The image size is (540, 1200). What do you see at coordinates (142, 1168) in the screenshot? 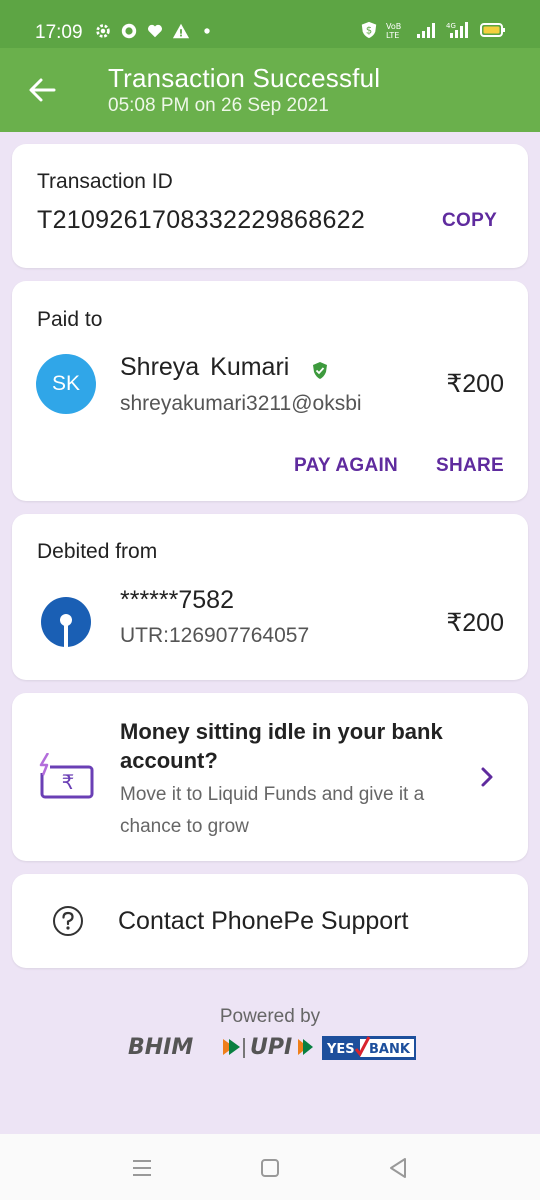
I see `recent-apps-icon` at bounding box center [142, 1168].